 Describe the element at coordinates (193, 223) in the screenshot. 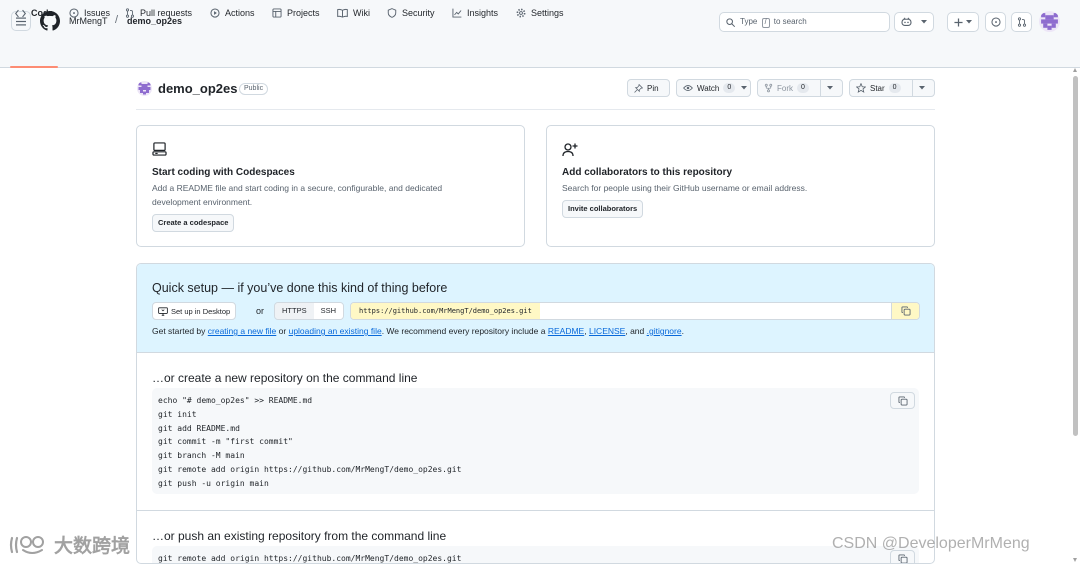

I see `create-codespace-button: Create a codespace` at that location.